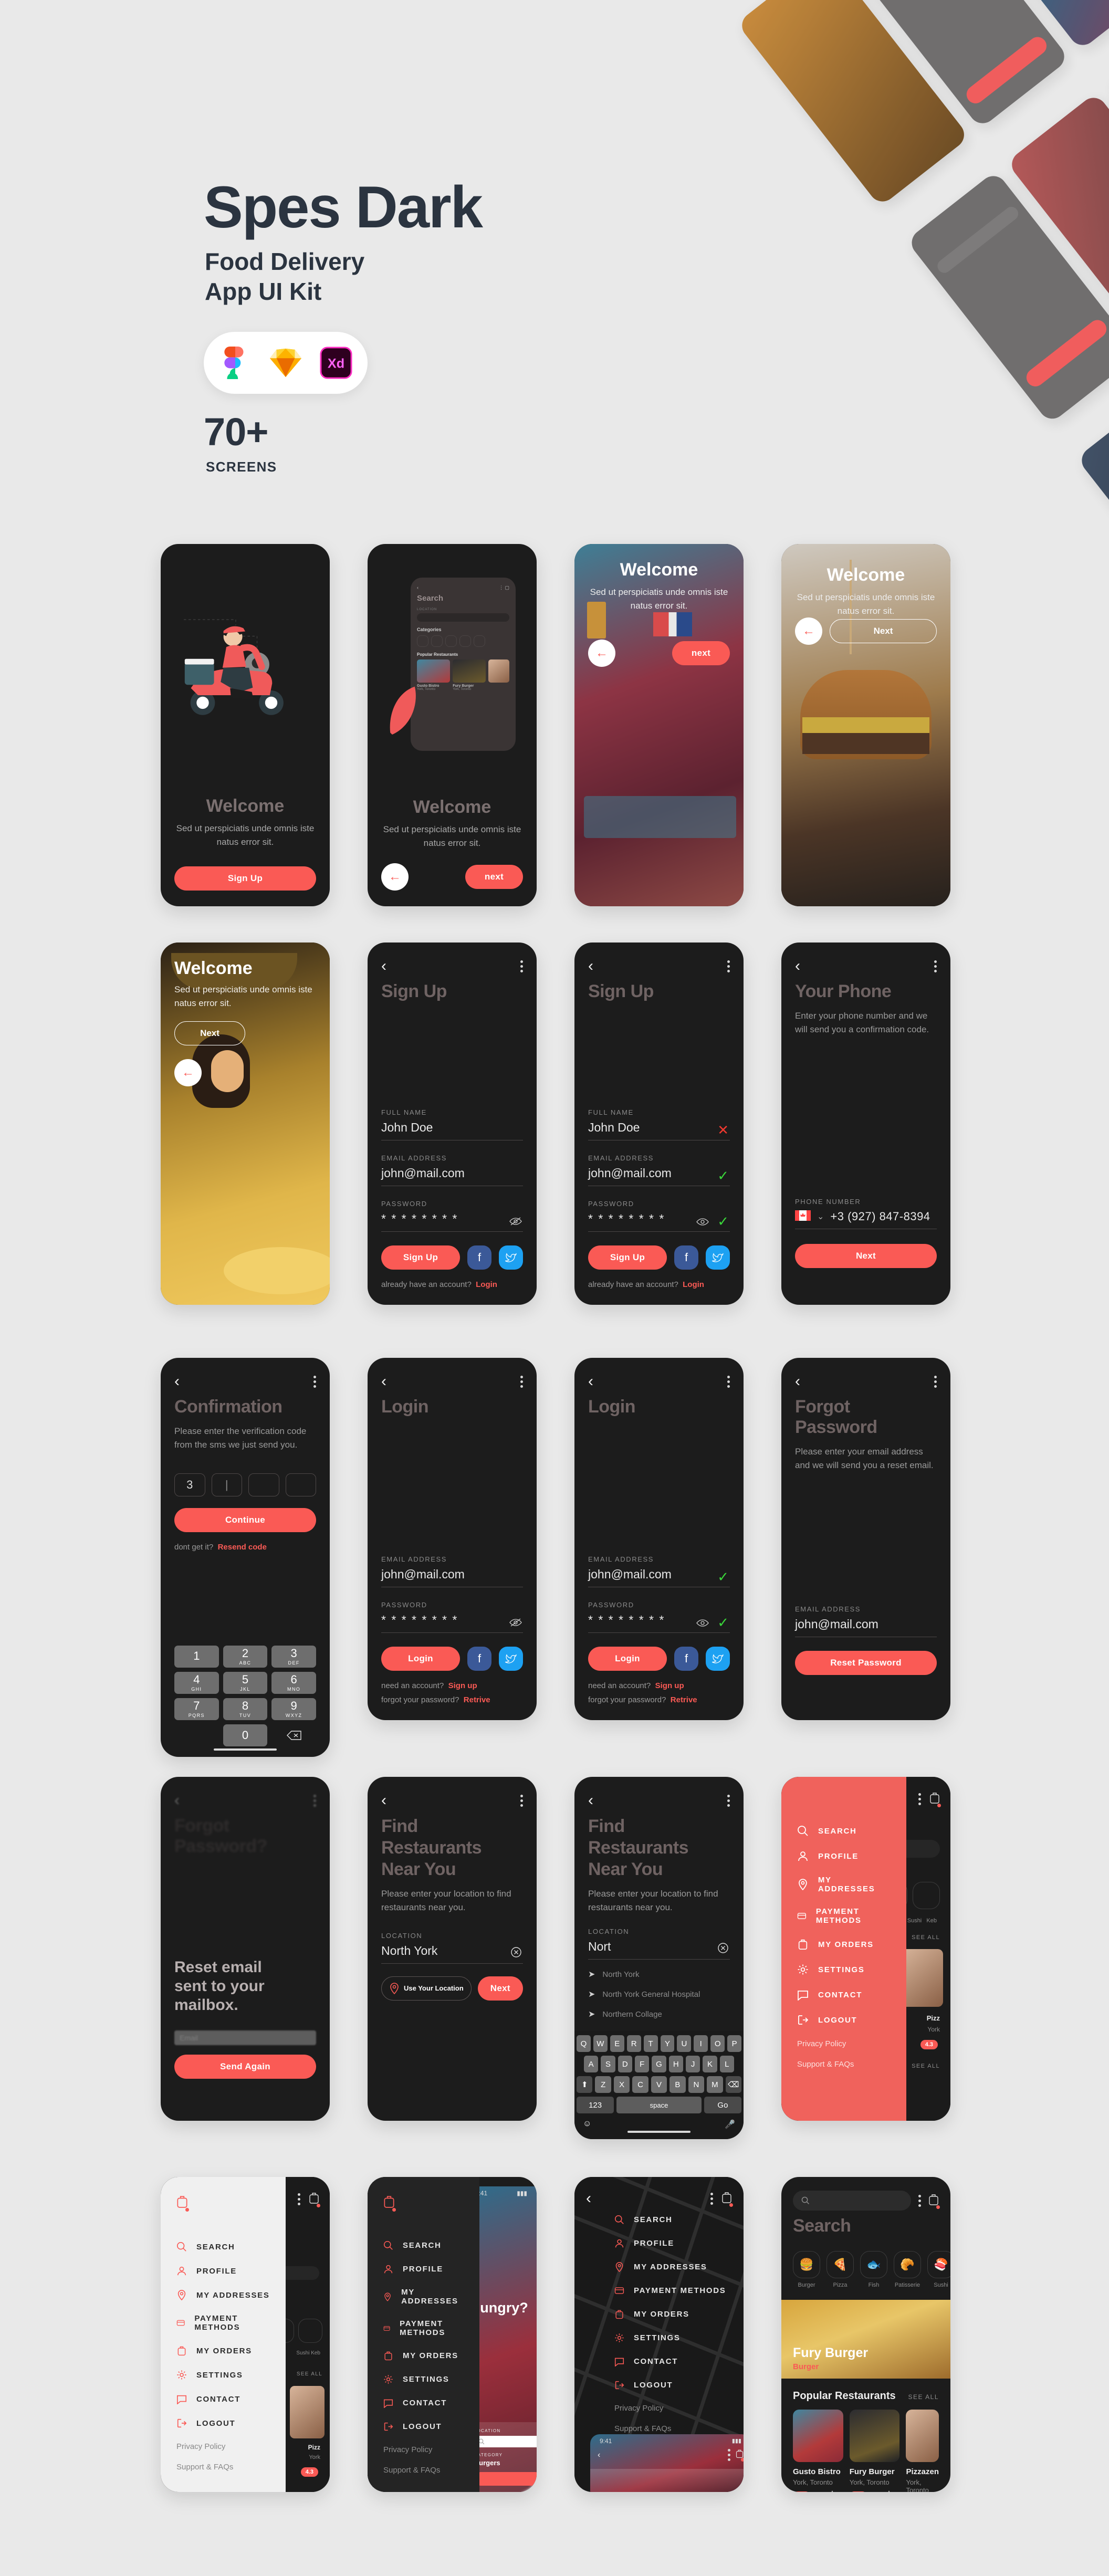 The width and height of the screenshot is (1109, 2576). Describe the element at coordinates (730, 2124) in the screenshot. I see `microphone-icon: 🎤` at that location.